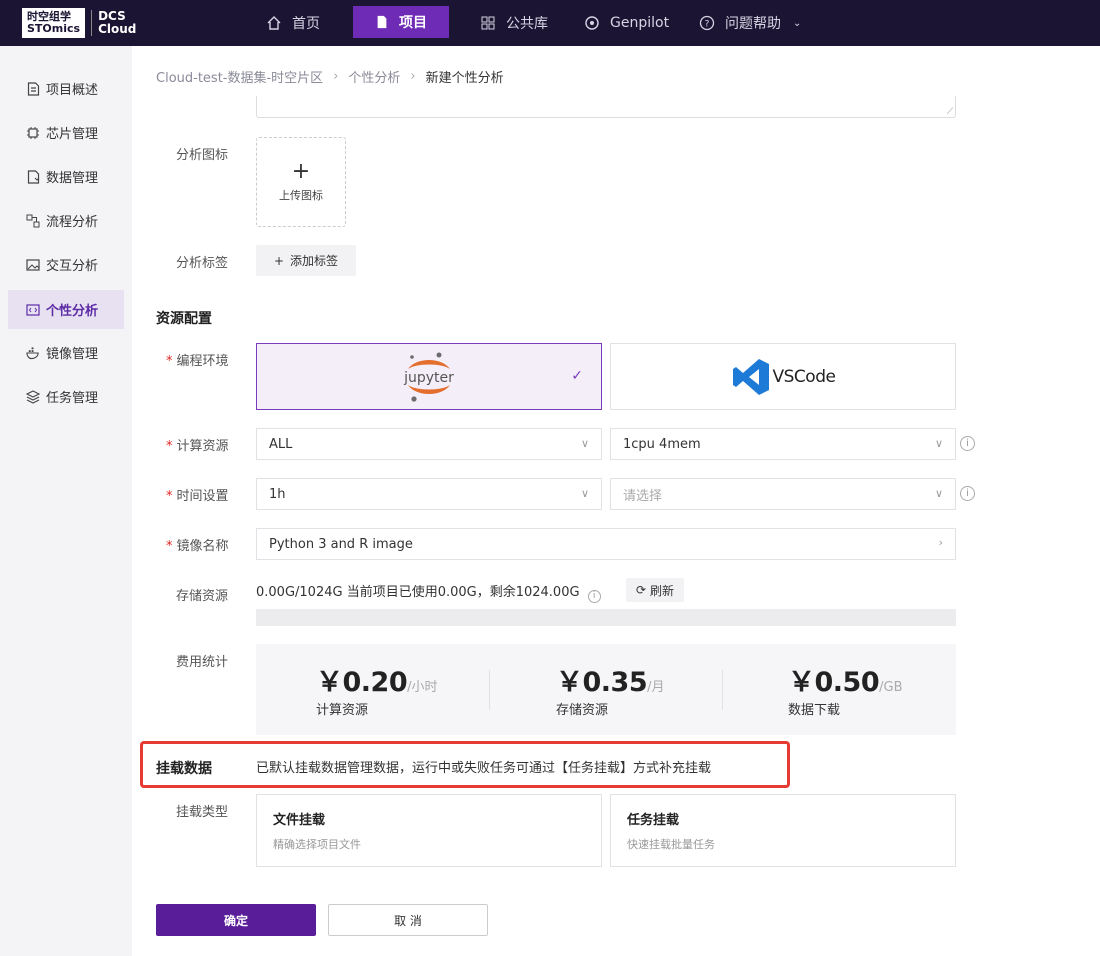 This screenshot has height=956, width=1100. I want to click on compute-label-text: 计算资源, so click(202, 446).